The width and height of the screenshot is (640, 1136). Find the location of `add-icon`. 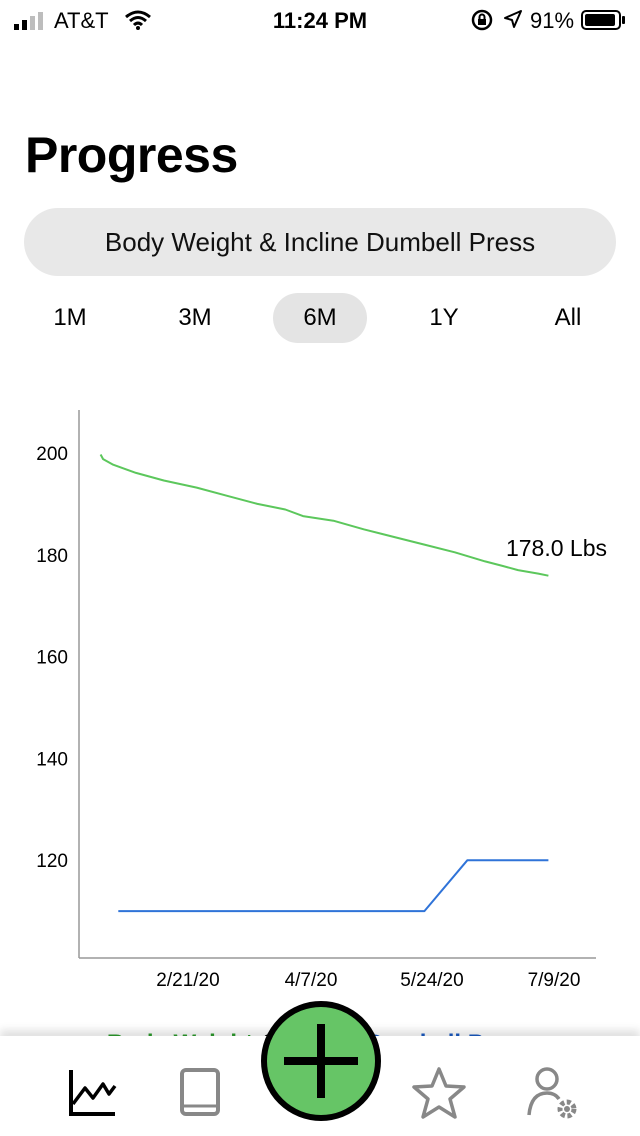

add-icon is located at coordinates (321, 1061).